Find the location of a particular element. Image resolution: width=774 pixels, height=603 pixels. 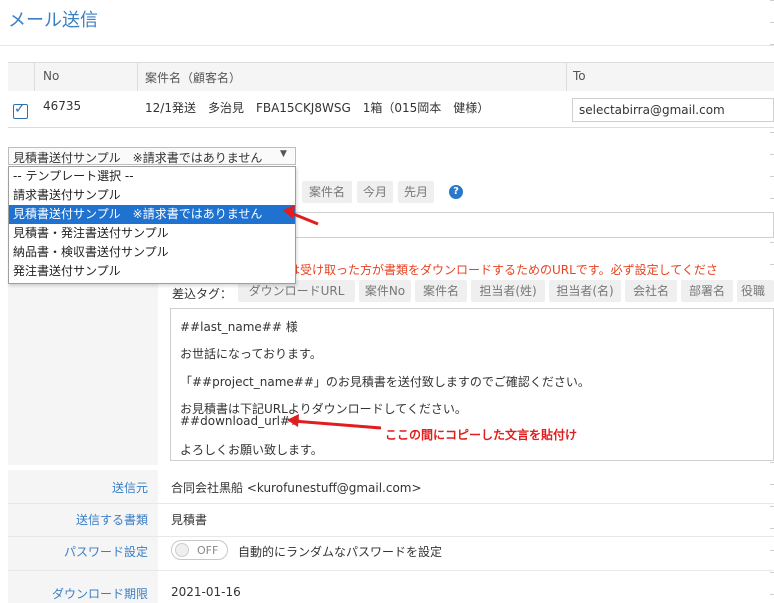

insert-tag-department: 部署名 is located at coordinates (707, 291).